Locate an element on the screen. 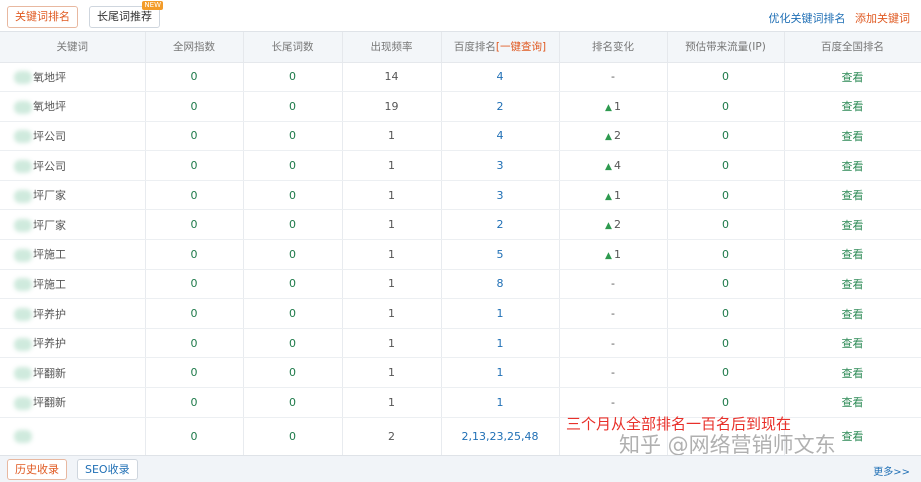 The image size is (921, 482). optimize-keyword-link: 优化关键词排名 is located at coordinates (807, 18).